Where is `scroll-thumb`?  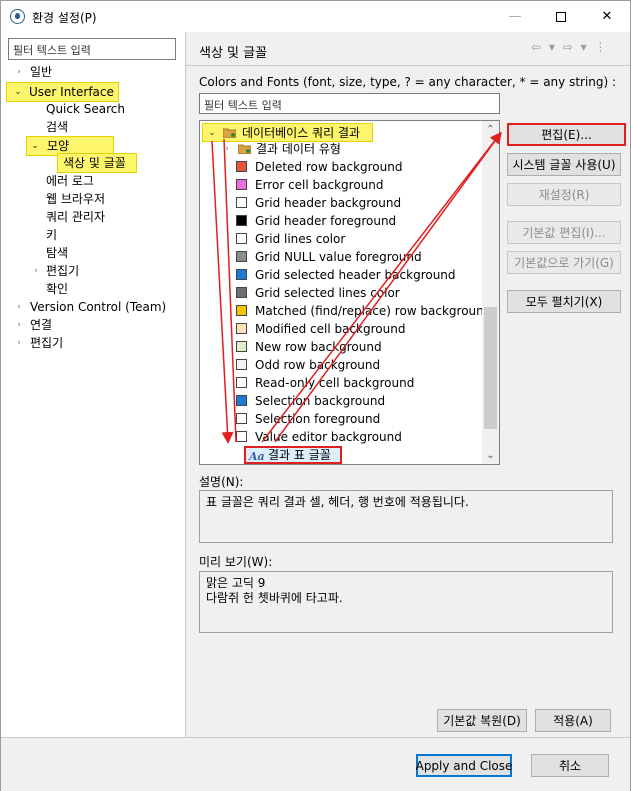 scroll-thumb is located at coordinates (490, 368).